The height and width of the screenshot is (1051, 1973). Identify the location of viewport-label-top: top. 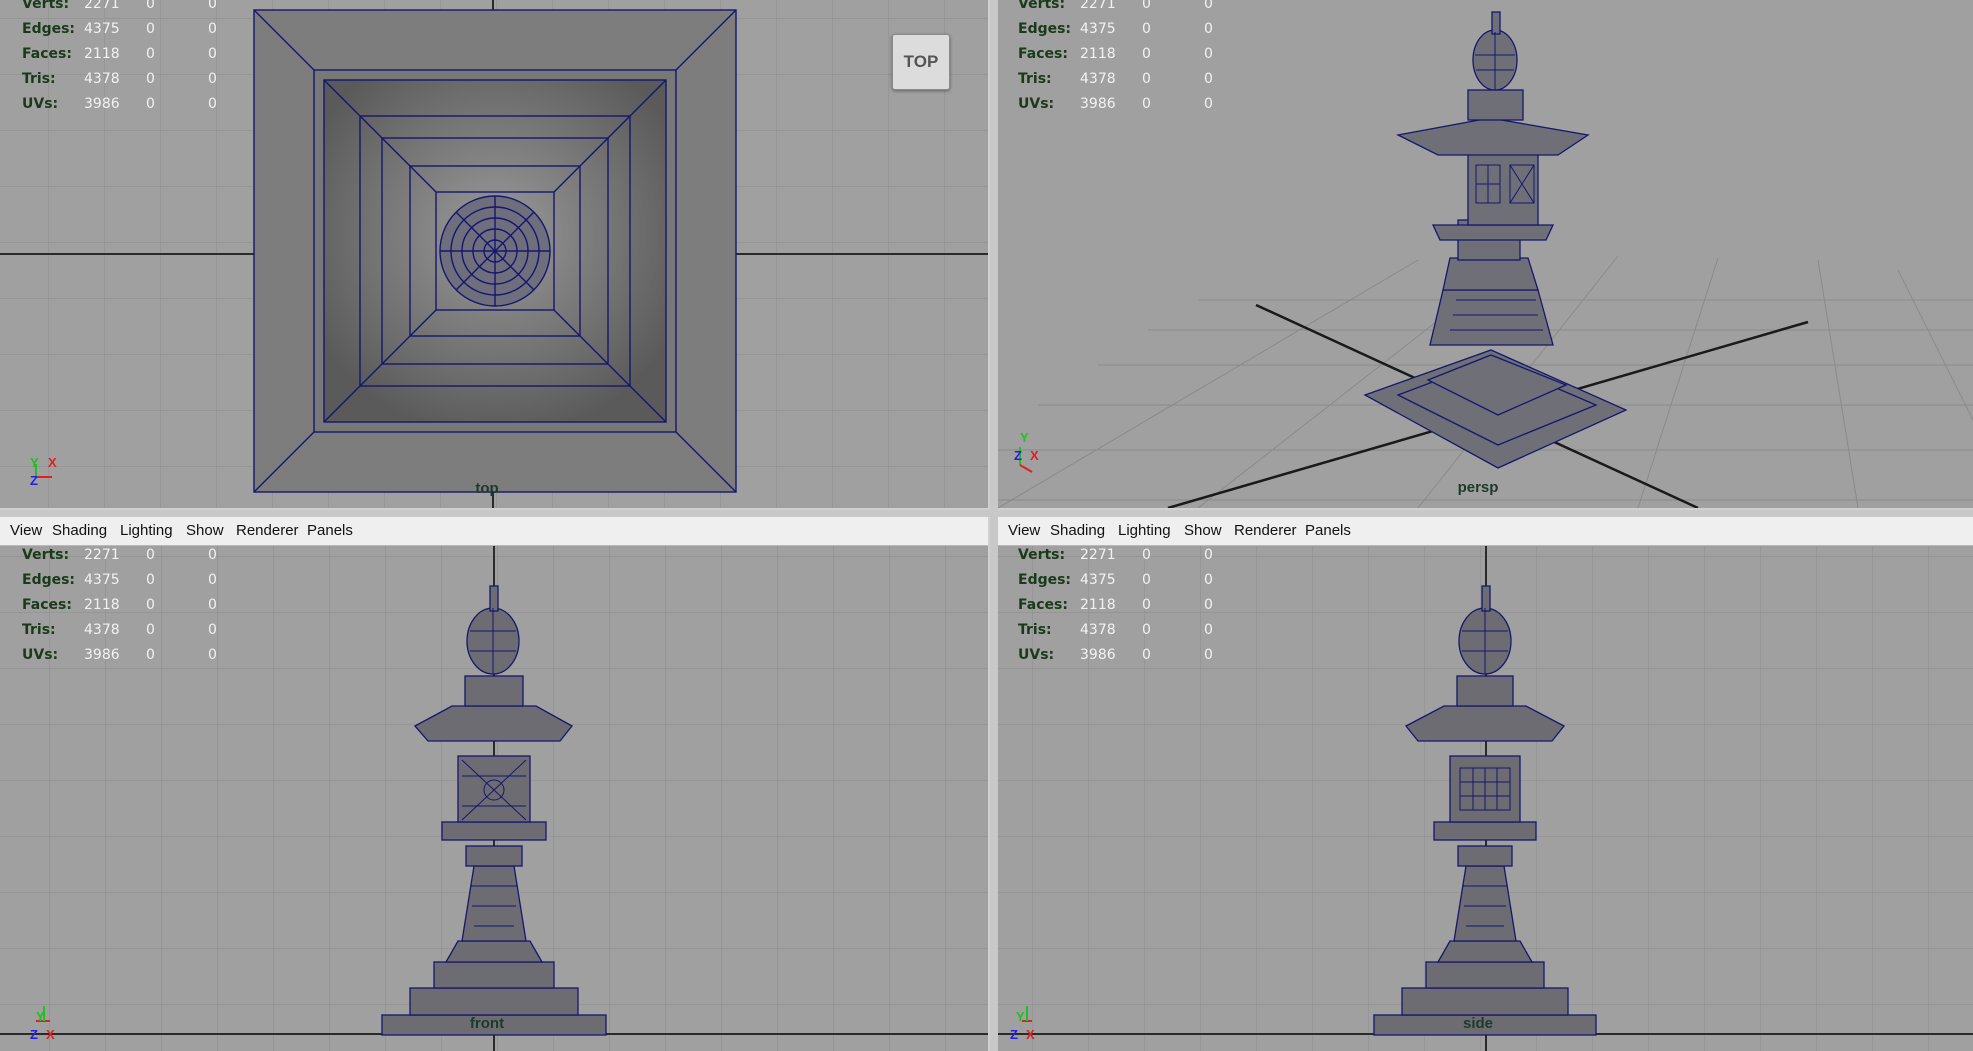
(487, 488).